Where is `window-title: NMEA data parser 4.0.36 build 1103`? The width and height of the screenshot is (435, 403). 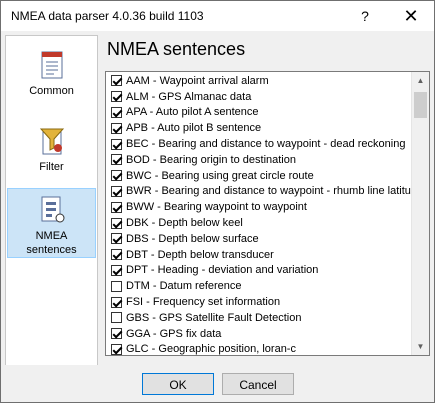
window-title: NMEA data parser 4.0.36 build 1103 is located at coordinates (107, 16).